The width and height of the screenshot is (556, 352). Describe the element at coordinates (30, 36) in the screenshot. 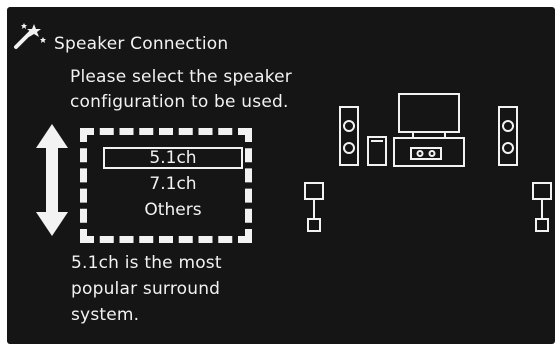

I see `wizard-wand-icon` at that location.